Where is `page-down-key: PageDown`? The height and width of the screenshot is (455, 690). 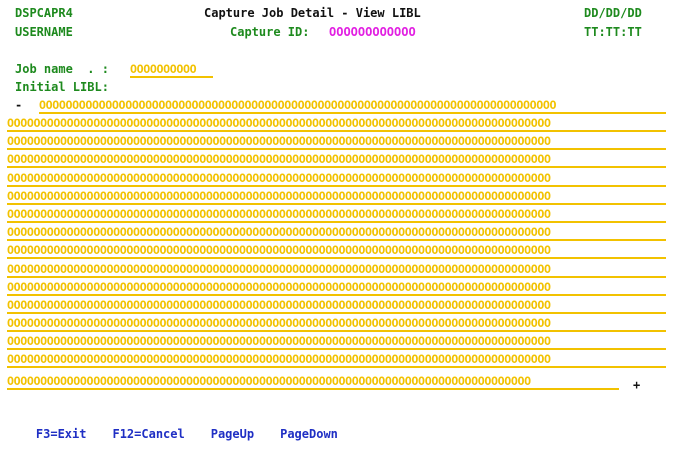
page-down-key: PageDown is located at coordinates (309, 434).